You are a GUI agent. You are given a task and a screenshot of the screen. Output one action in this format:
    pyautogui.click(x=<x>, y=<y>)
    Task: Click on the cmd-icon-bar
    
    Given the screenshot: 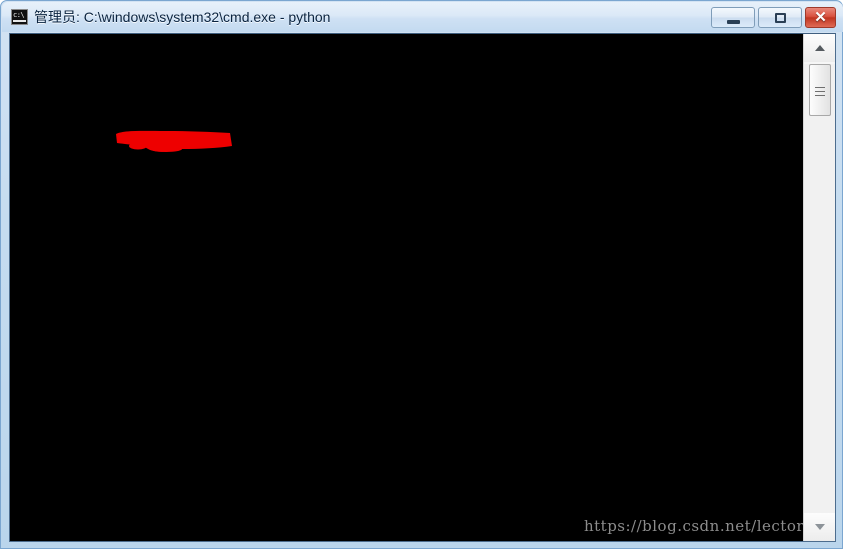 What is the action you would take?
    pyautogui.click(x=19, y=21)
    